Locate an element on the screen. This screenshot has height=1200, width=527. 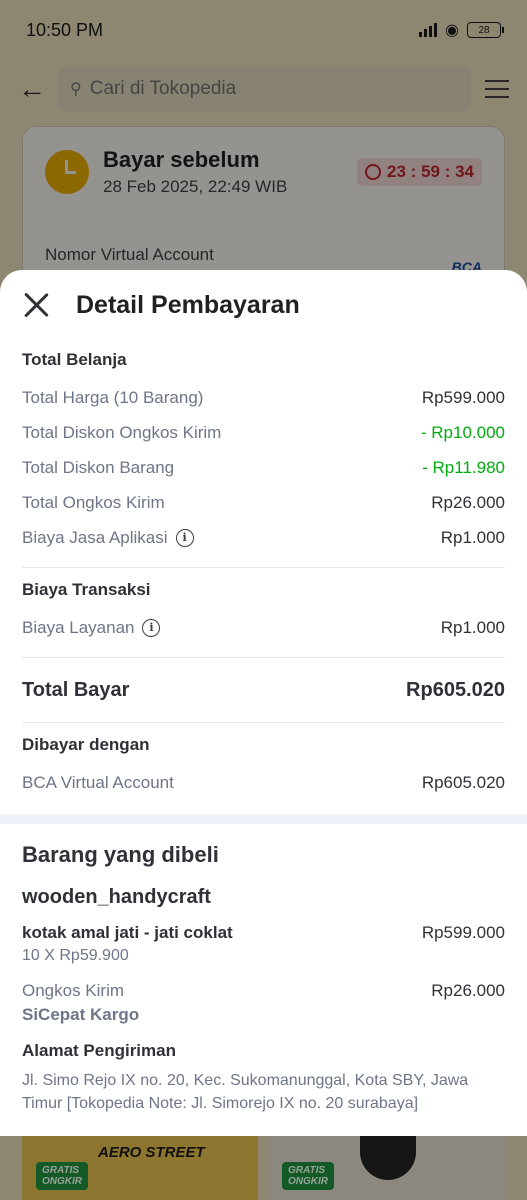
biaya-transaksi-section: Biaya Transaksi Biaya Layanan i Rp1.000 is located at coordinates (263, 612).